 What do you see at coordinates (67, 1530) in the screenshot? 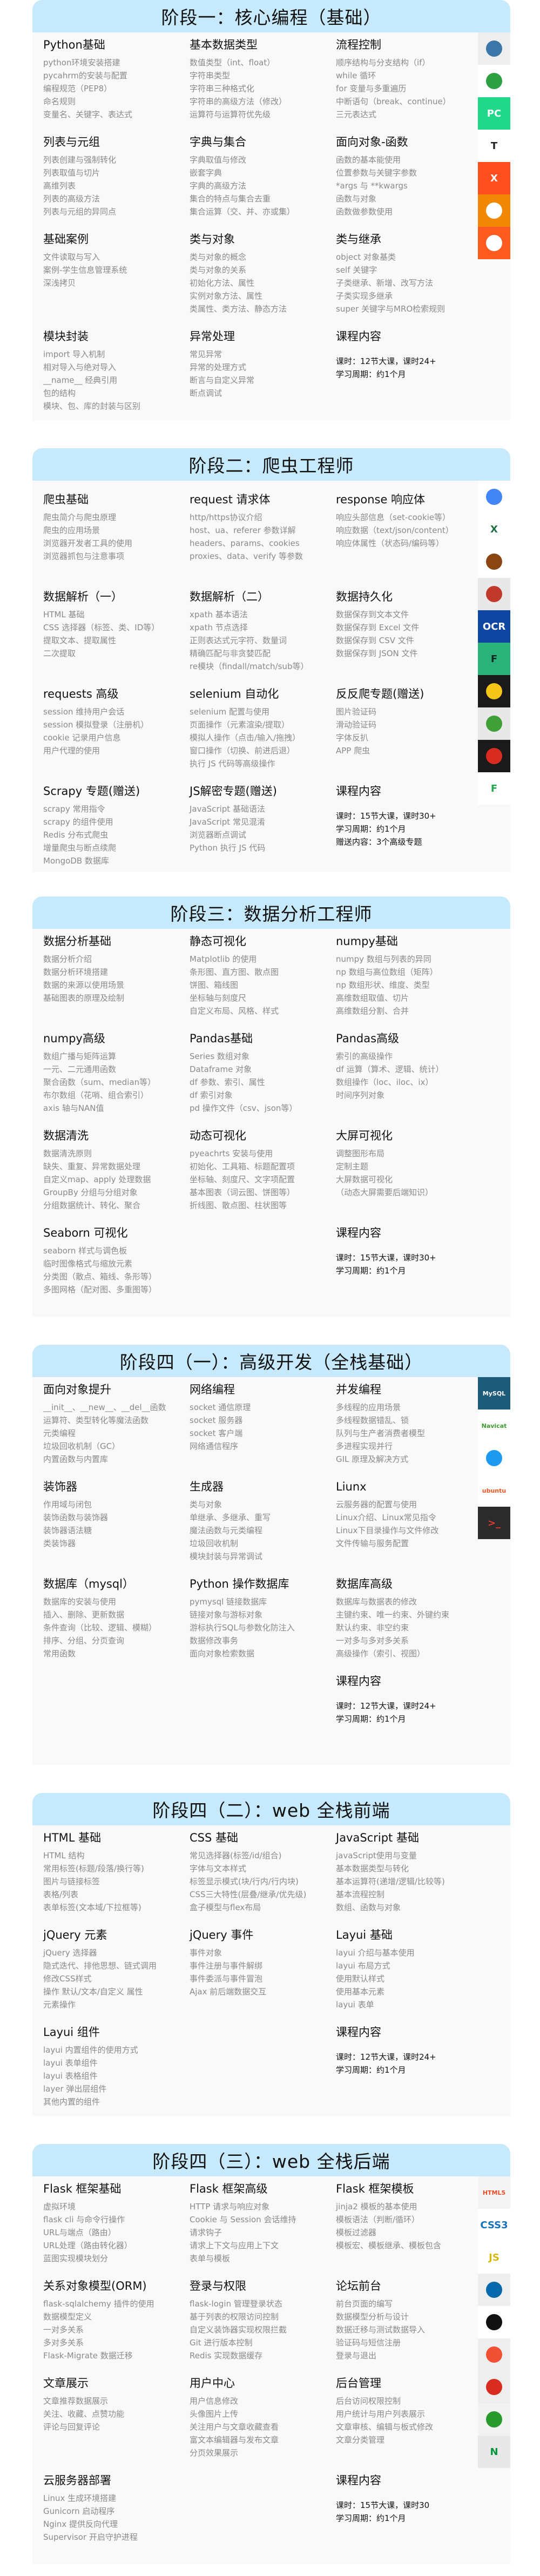
I see `module-item: 装饰器语法糖` at bounding box center [67, 1530].